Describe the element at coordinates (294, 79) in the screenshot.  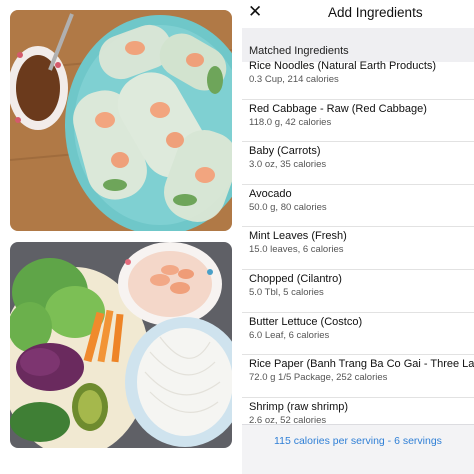
I see `ingredient-detail: 0.3 Cup, 214 calories` at that location.